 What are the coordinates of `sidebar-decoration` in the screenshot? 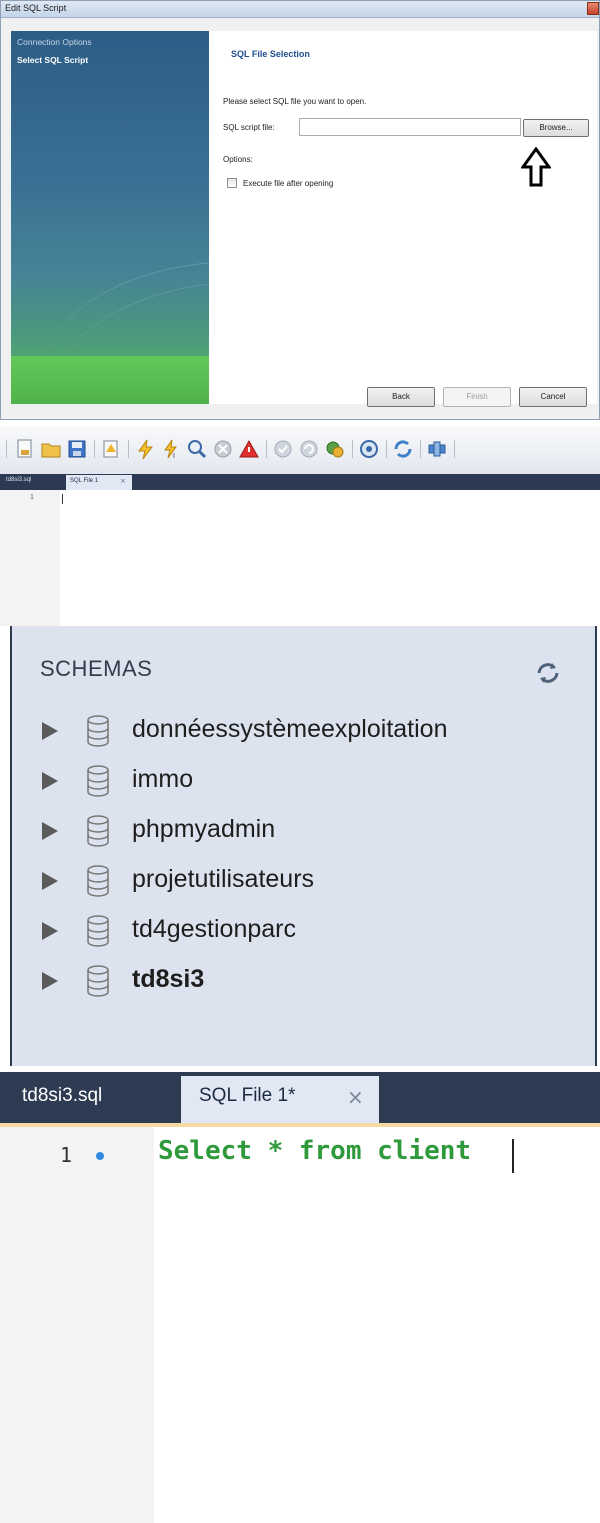 It's located at (110, 380).